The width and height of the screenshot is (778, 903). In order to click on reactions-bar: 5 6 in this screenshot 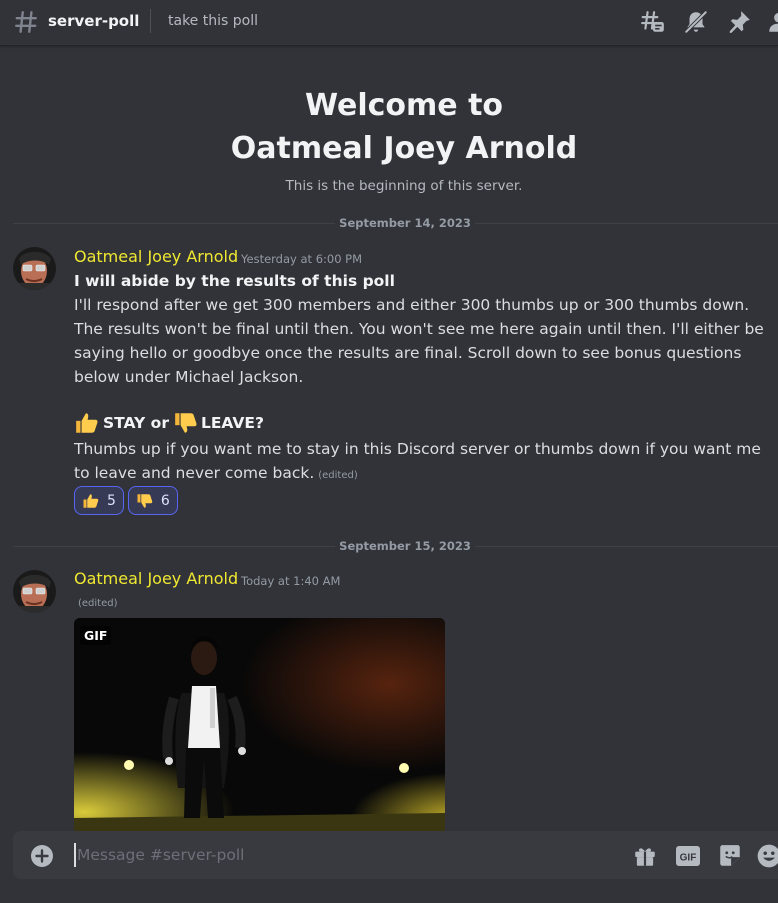, I will do `click(126, 500)`.